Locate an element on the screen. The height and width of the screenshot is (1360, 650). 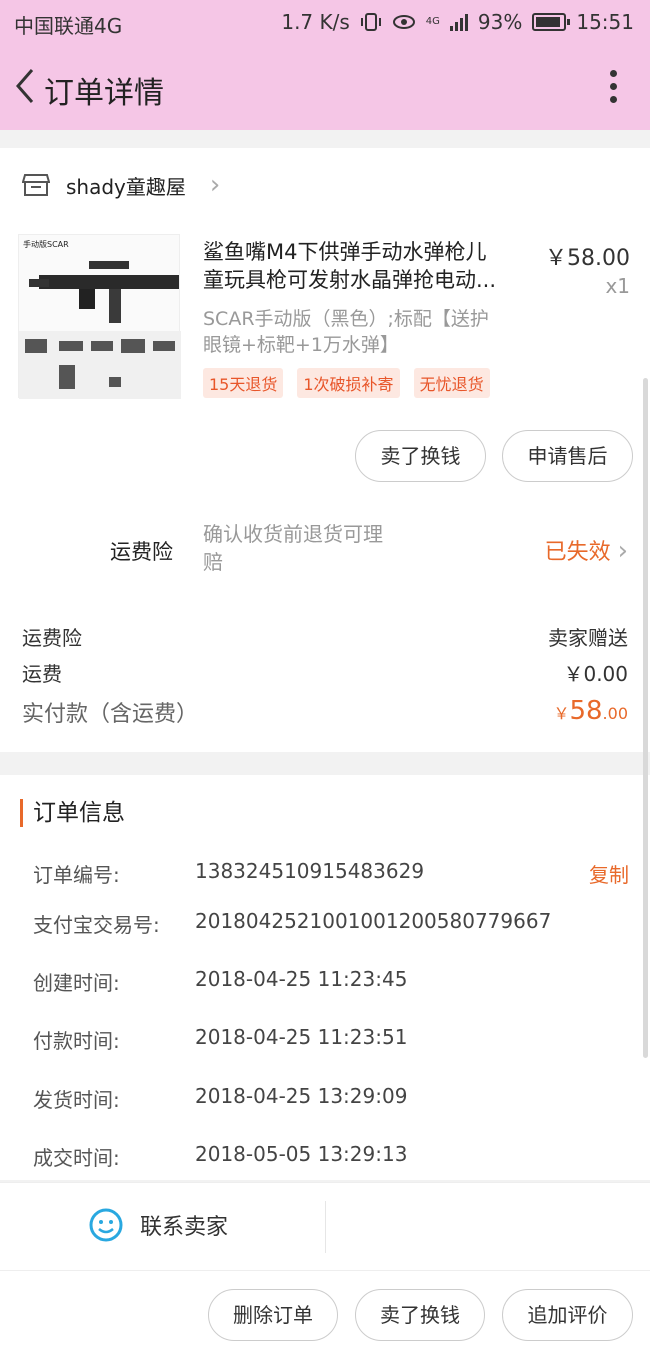
add-review-button: 追加评价 is located at coordinates (567, 1315).